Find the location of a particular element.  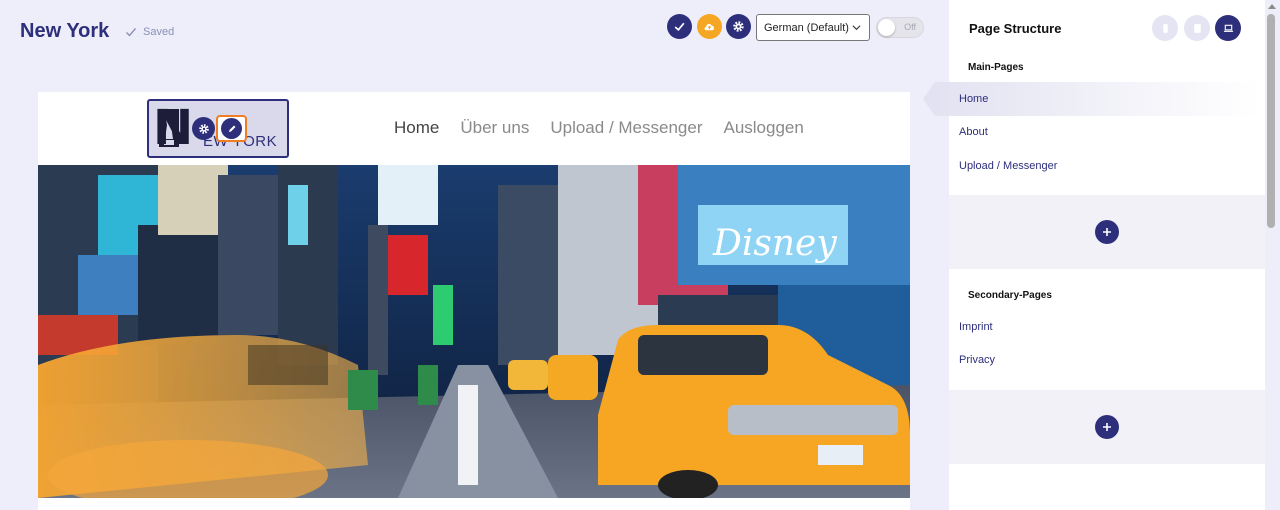

add-main-page-zone is located at coordinates (1107, 232).